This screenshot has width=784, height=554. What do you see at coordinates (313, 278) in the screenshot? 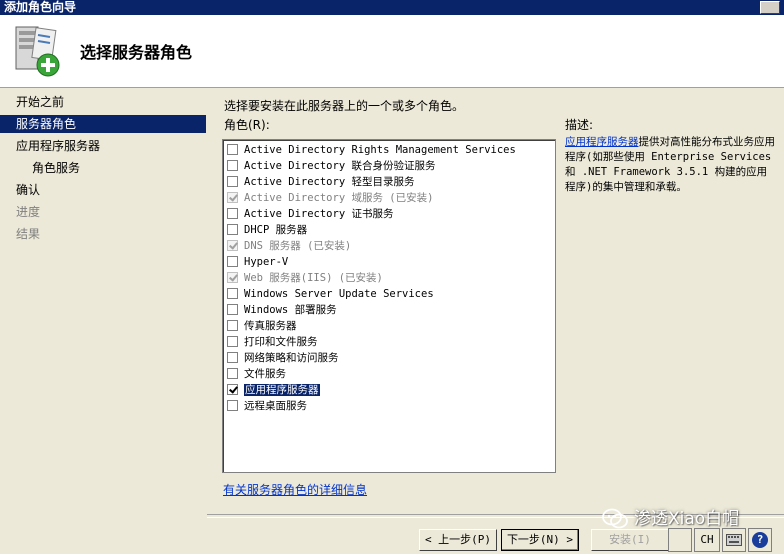
I see `role-label: Web 服务器(IIS) (已安装)` at bounding box center [313, 278].